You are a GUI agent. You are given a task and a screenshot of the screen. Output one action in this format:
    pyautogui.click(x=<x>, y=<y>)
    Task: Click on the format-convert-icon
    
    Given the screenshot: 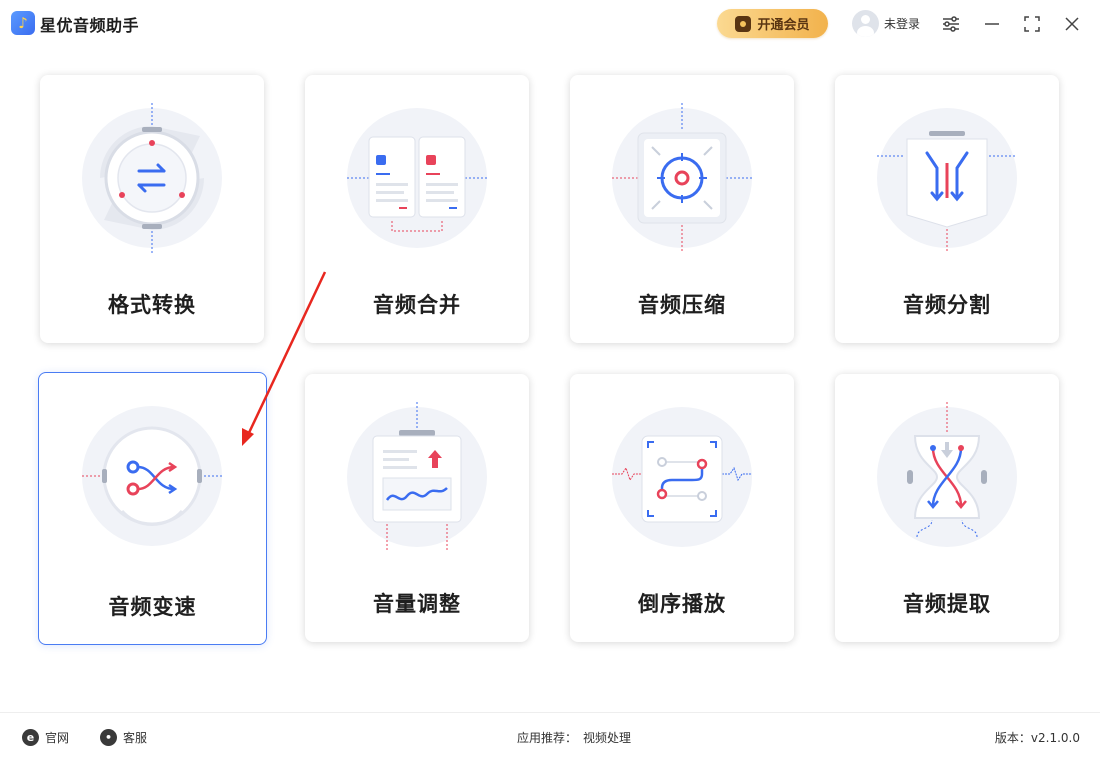 What is the action you would take?
    pyautogui.click(x=152, y=178)
    